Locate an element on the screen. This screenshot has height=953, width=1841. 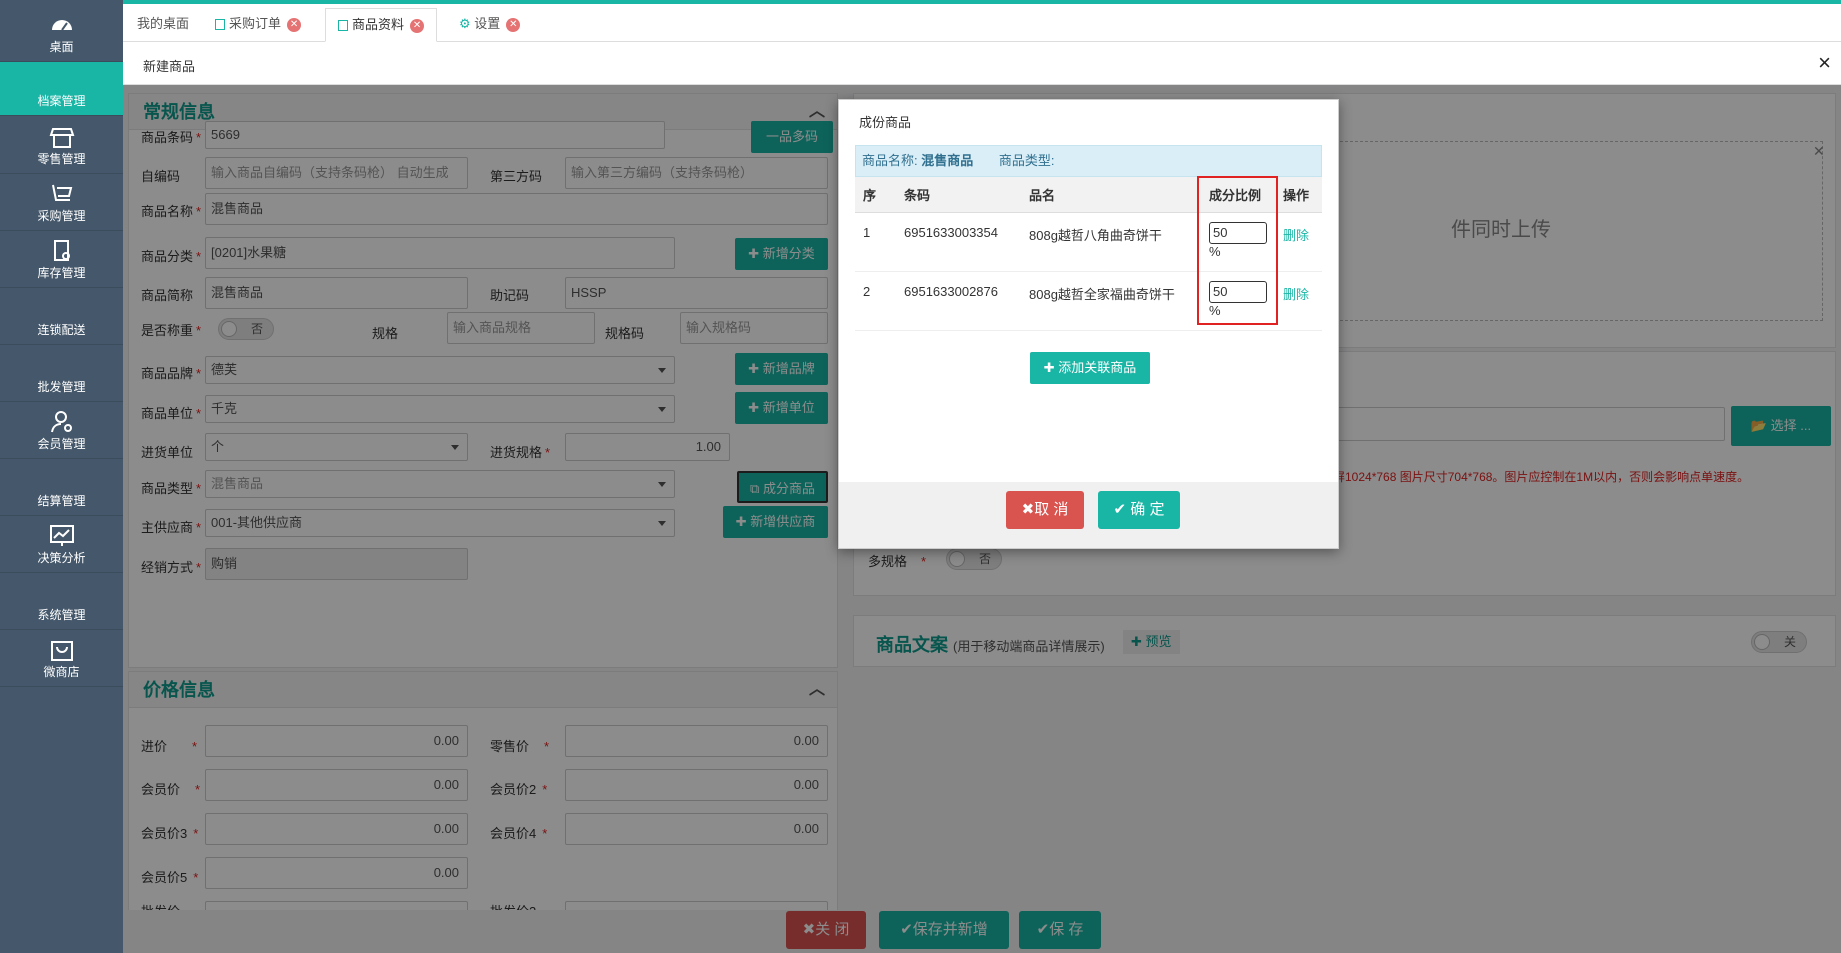
sidebar-item-analysis: 决策分析 is located at coordinates (61, 544).